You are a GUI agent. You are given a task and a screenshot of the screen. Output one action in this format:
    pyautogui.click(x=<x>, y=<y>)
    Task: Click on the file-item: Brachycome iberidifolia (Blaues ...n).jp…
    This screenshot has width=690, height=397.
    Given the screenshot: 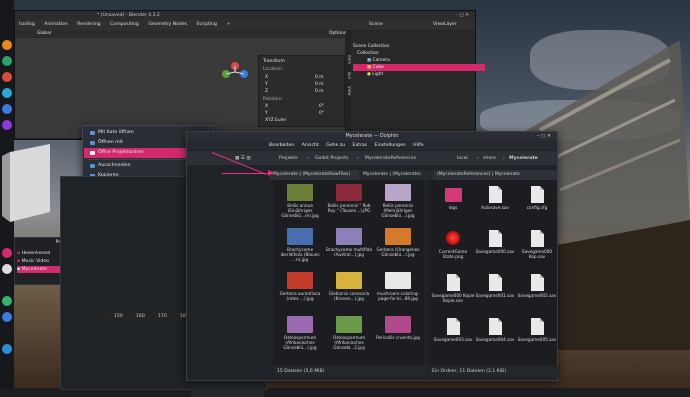 What is the action you would take?
    pyautogui.click(x=300, y=245)
    